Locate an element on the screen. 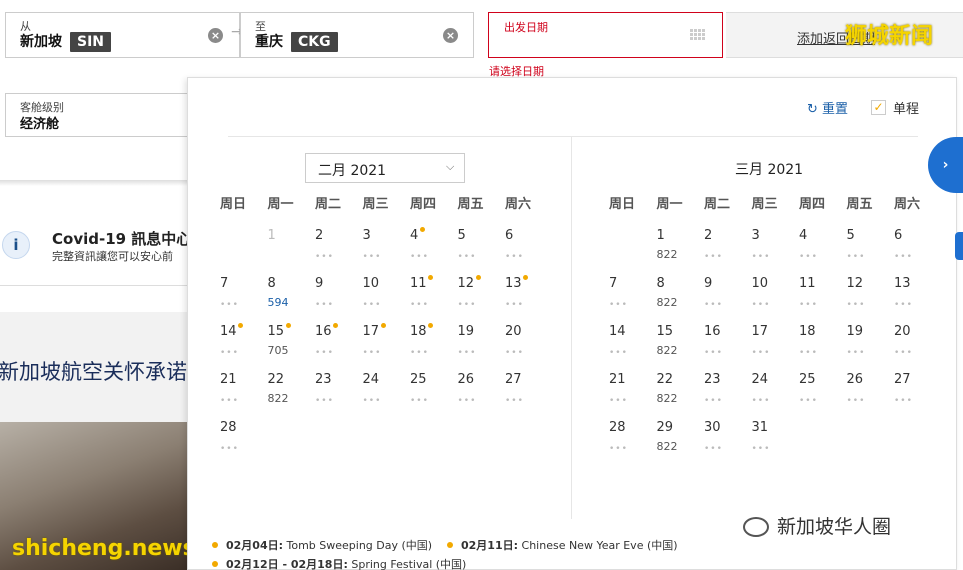 This screenshot has width=963, height=570. day-cell: 15 822 is located at coordinates (678, 346).